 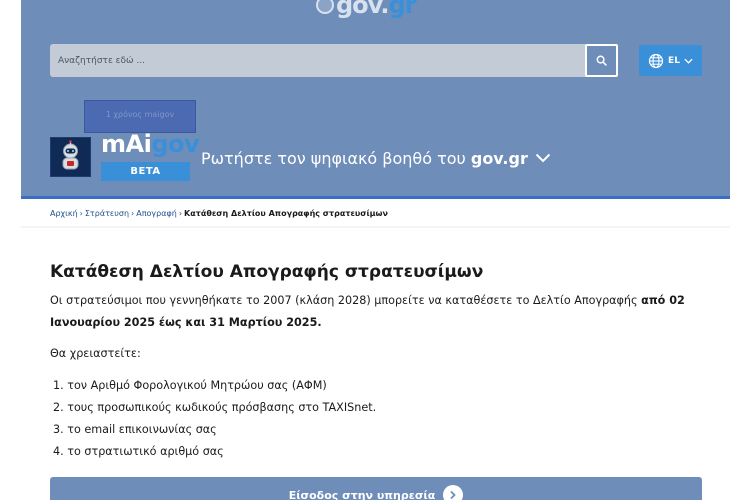 What do you see at coordinates (267, 272) in the screenshot?
I see `page-title: Κατάθεση Δελτίου Απογραφής στρατευσίμων` at bounding box center [267, 272].